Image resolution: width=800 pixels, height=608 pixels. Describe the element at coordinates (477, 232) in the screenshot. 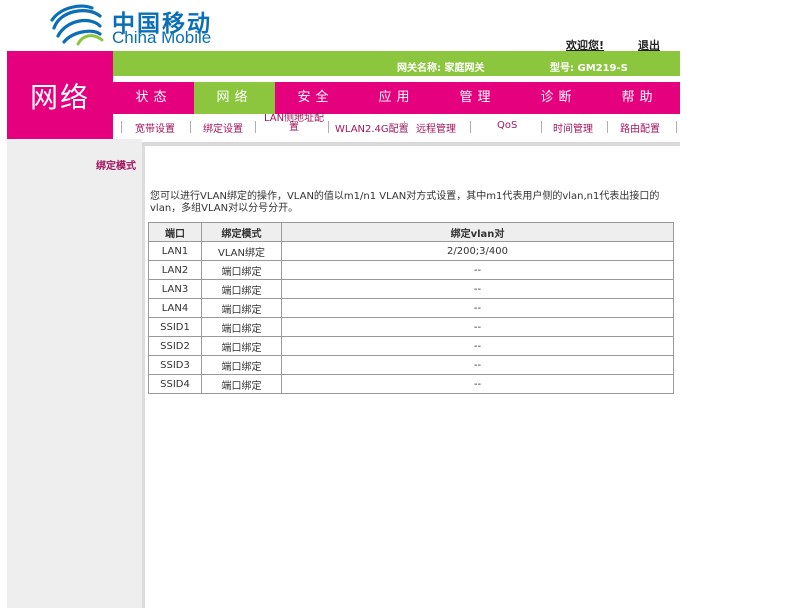

I see `header-vlan-pair: 绑定vlan对` at that location.